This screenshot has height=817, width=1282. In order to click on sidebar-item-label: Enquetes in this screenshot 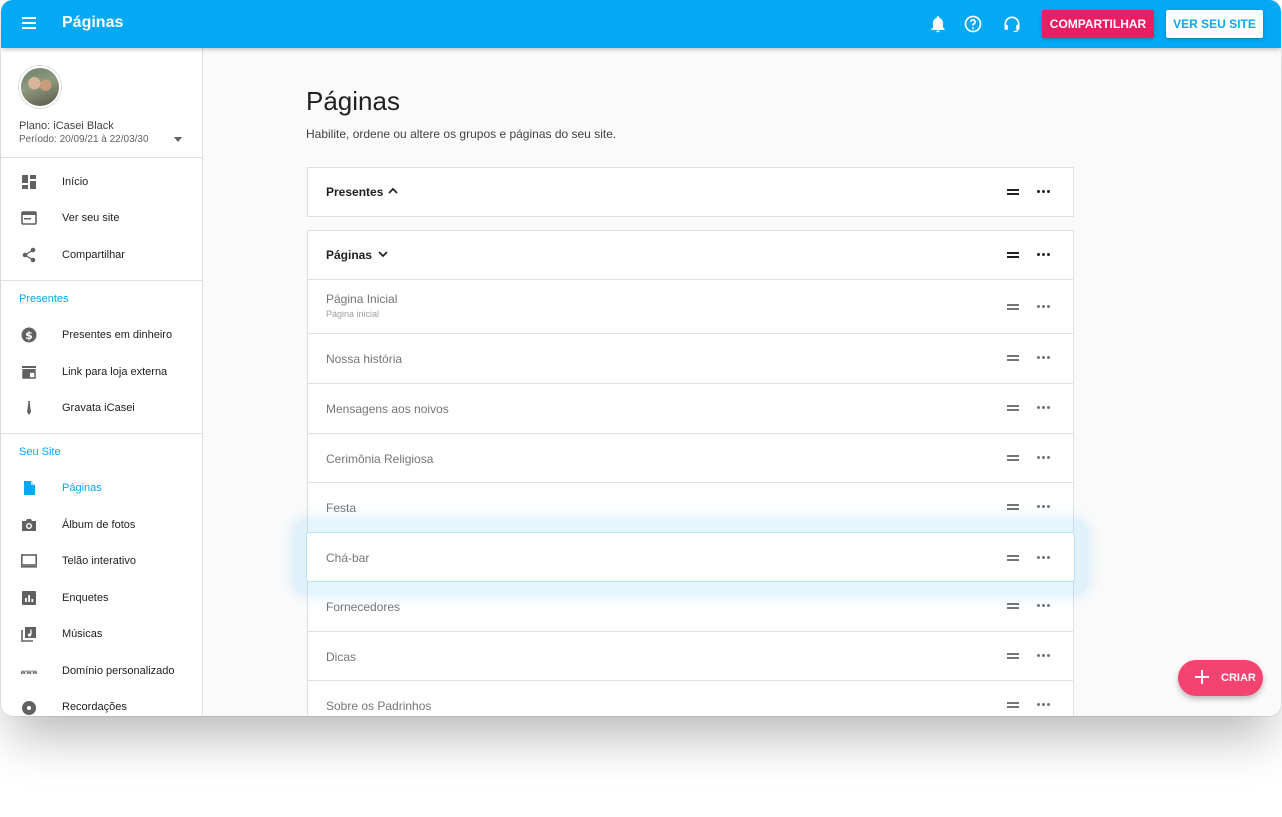, I will do `click(85, 598)`.